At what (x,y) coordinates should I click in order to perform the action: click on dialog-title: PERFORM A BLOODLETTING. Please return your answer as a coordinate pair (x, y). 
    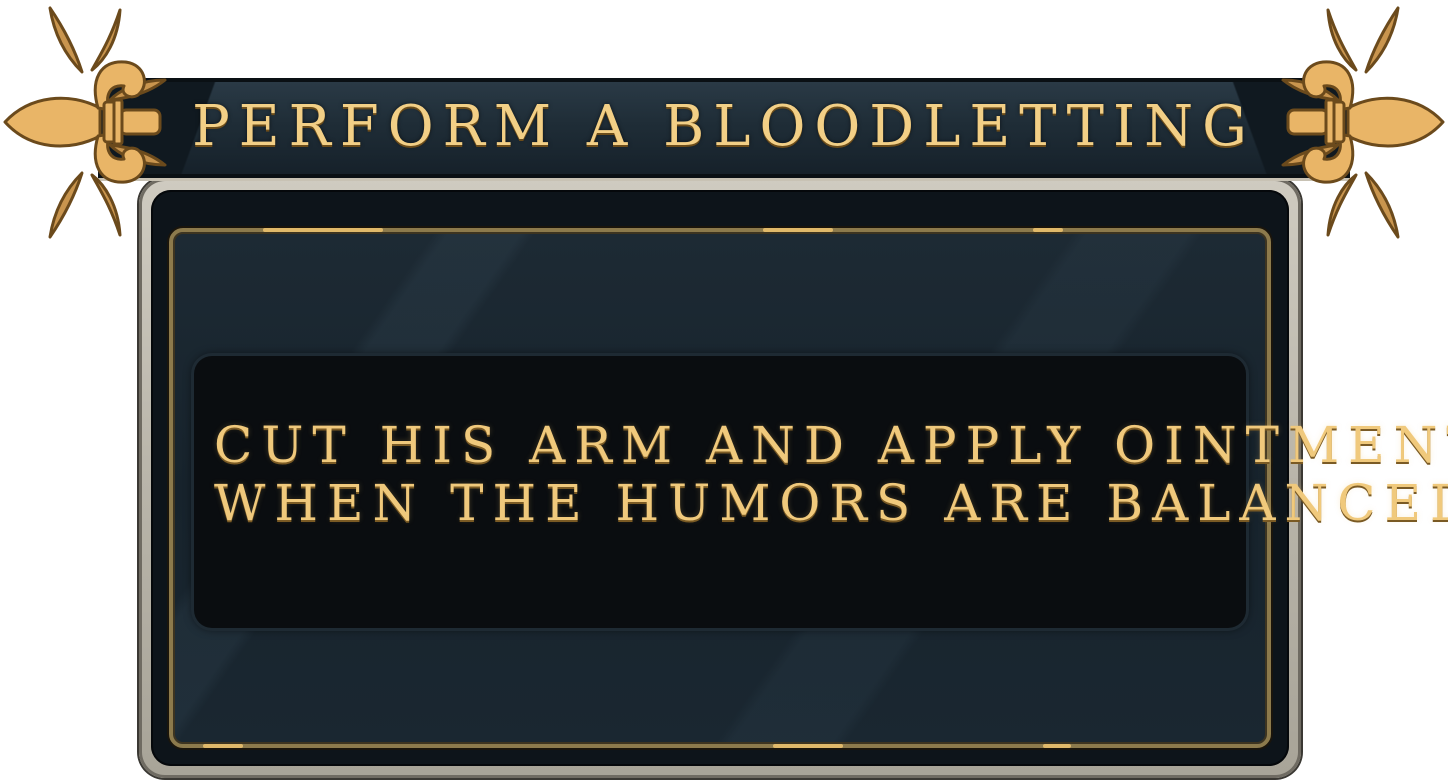
    Looking at the image, I should click on (724, 126).